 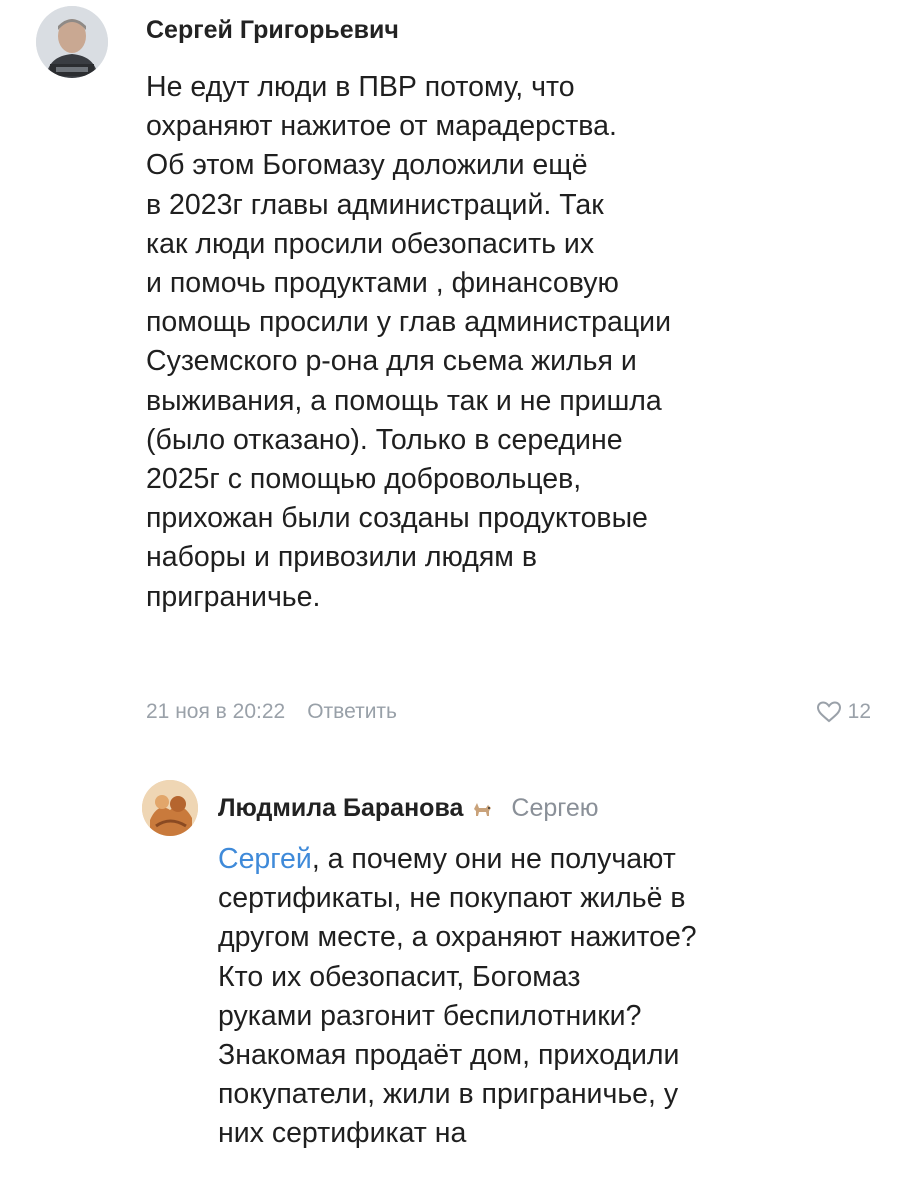 I want to click on comment-text-line: охраняют нажитое от марадерства., so click(x=381, y=126).